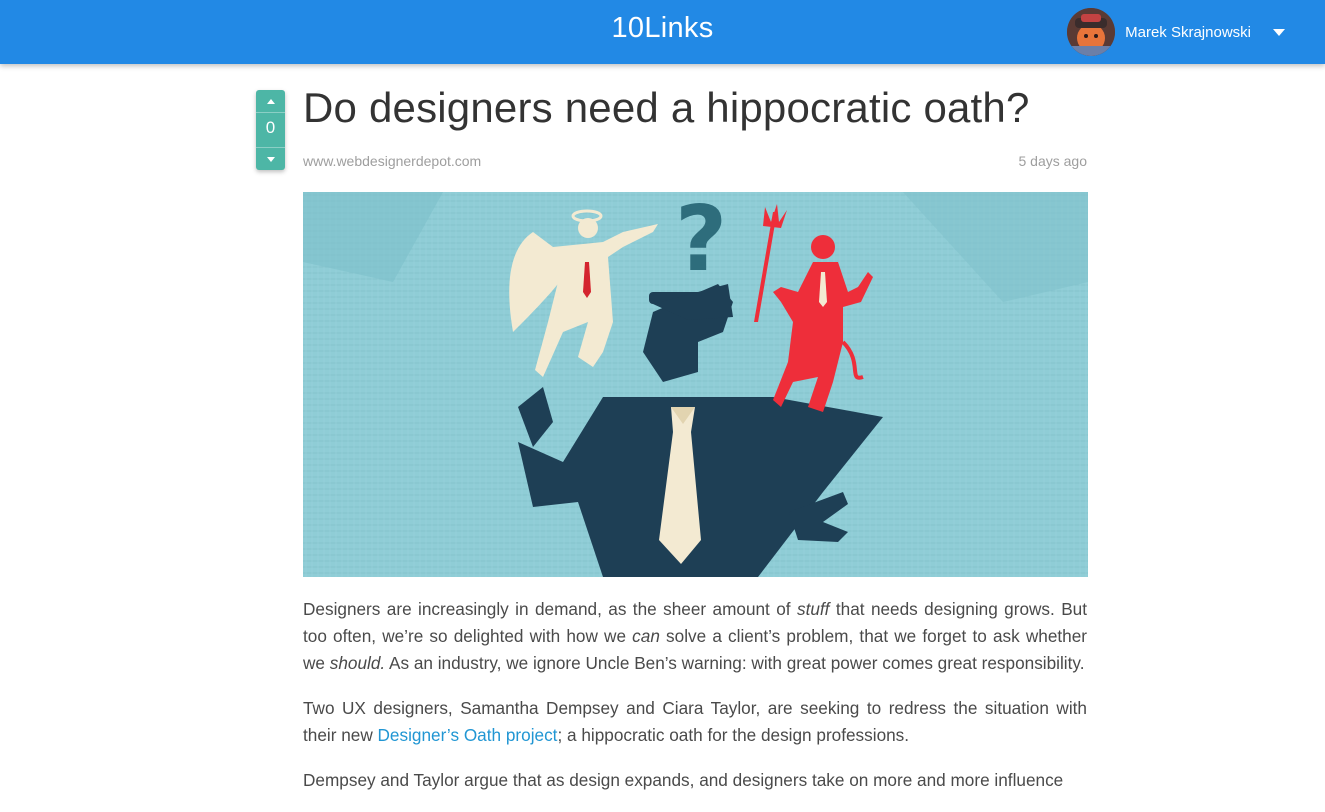 Image resolution: width=1325 pixels, height=812 pixels. I want to click on arrow-up-icon, so click(270, 101).